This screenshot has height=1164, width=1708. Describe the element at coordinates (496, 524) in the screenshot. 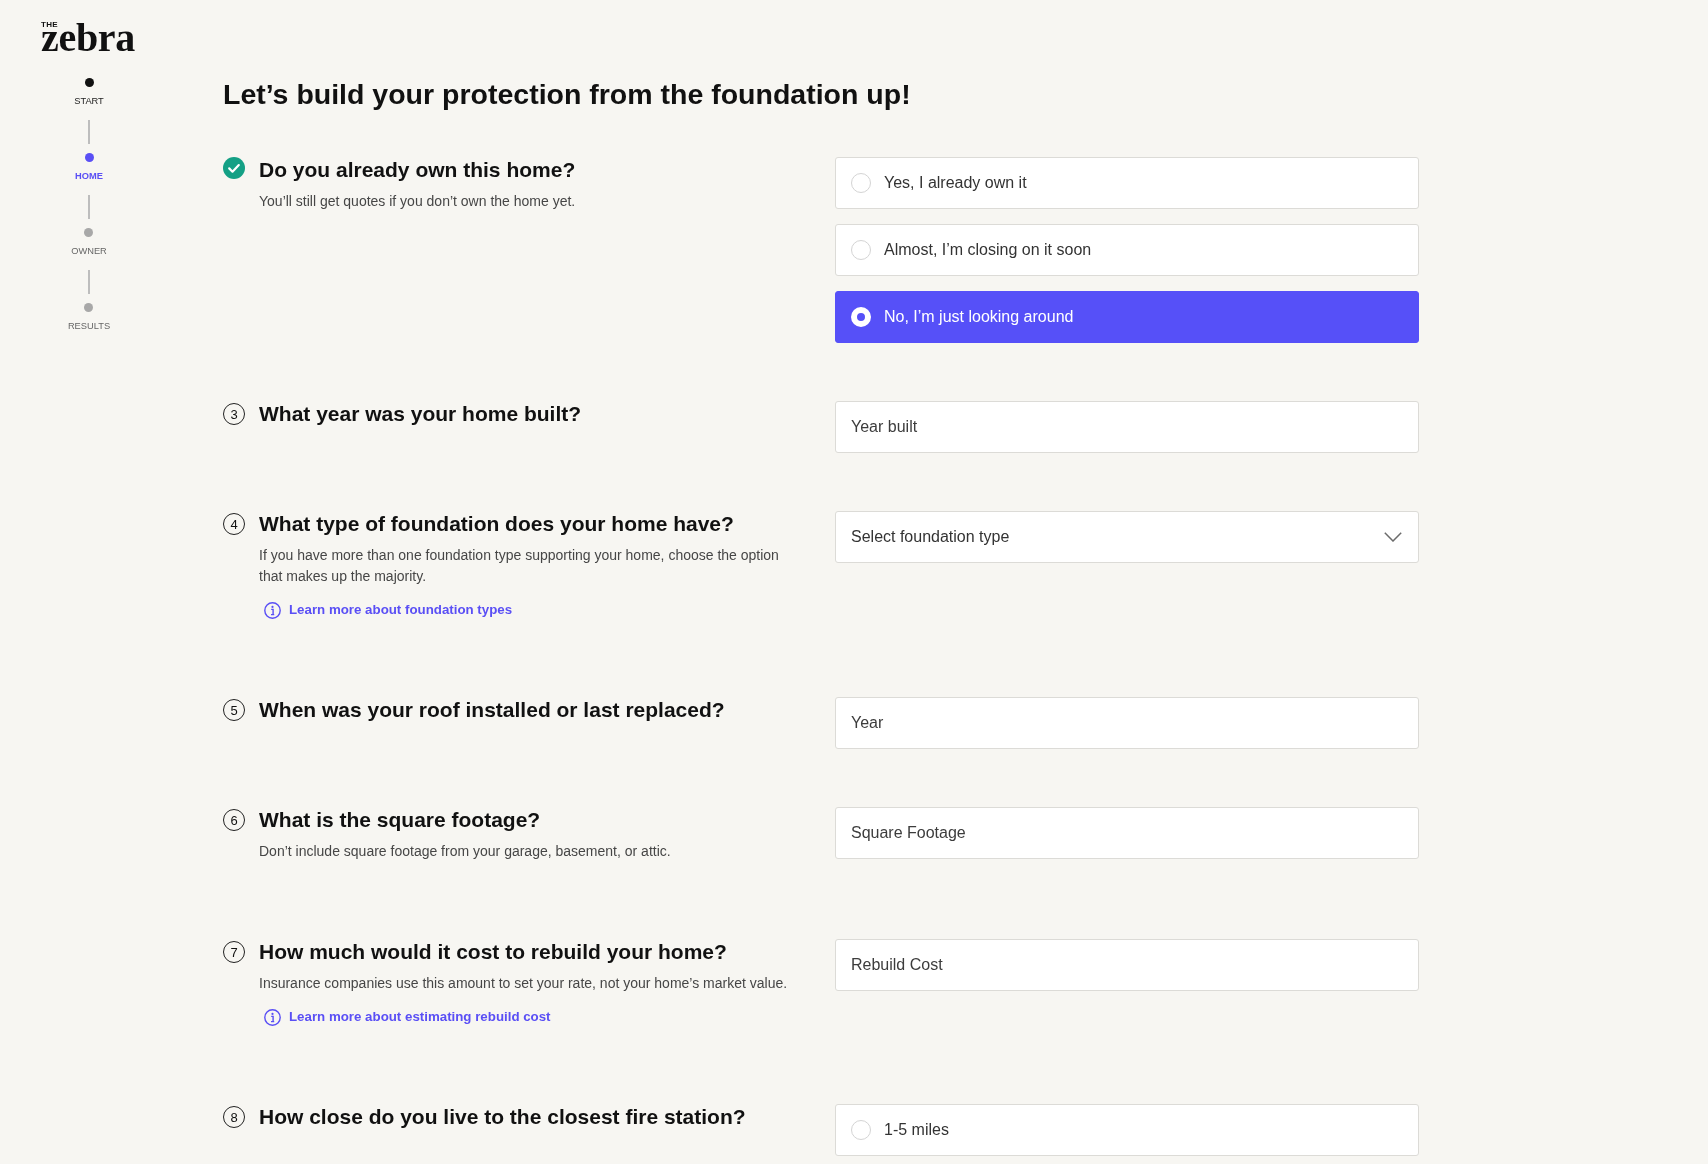

I see `question-title: What type of foundation does your home have?` at that location.